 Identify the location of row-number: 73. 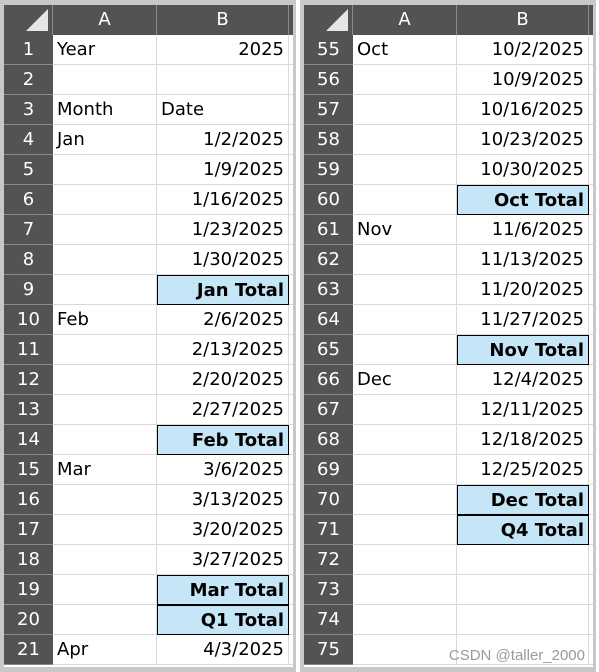
(328, 590).